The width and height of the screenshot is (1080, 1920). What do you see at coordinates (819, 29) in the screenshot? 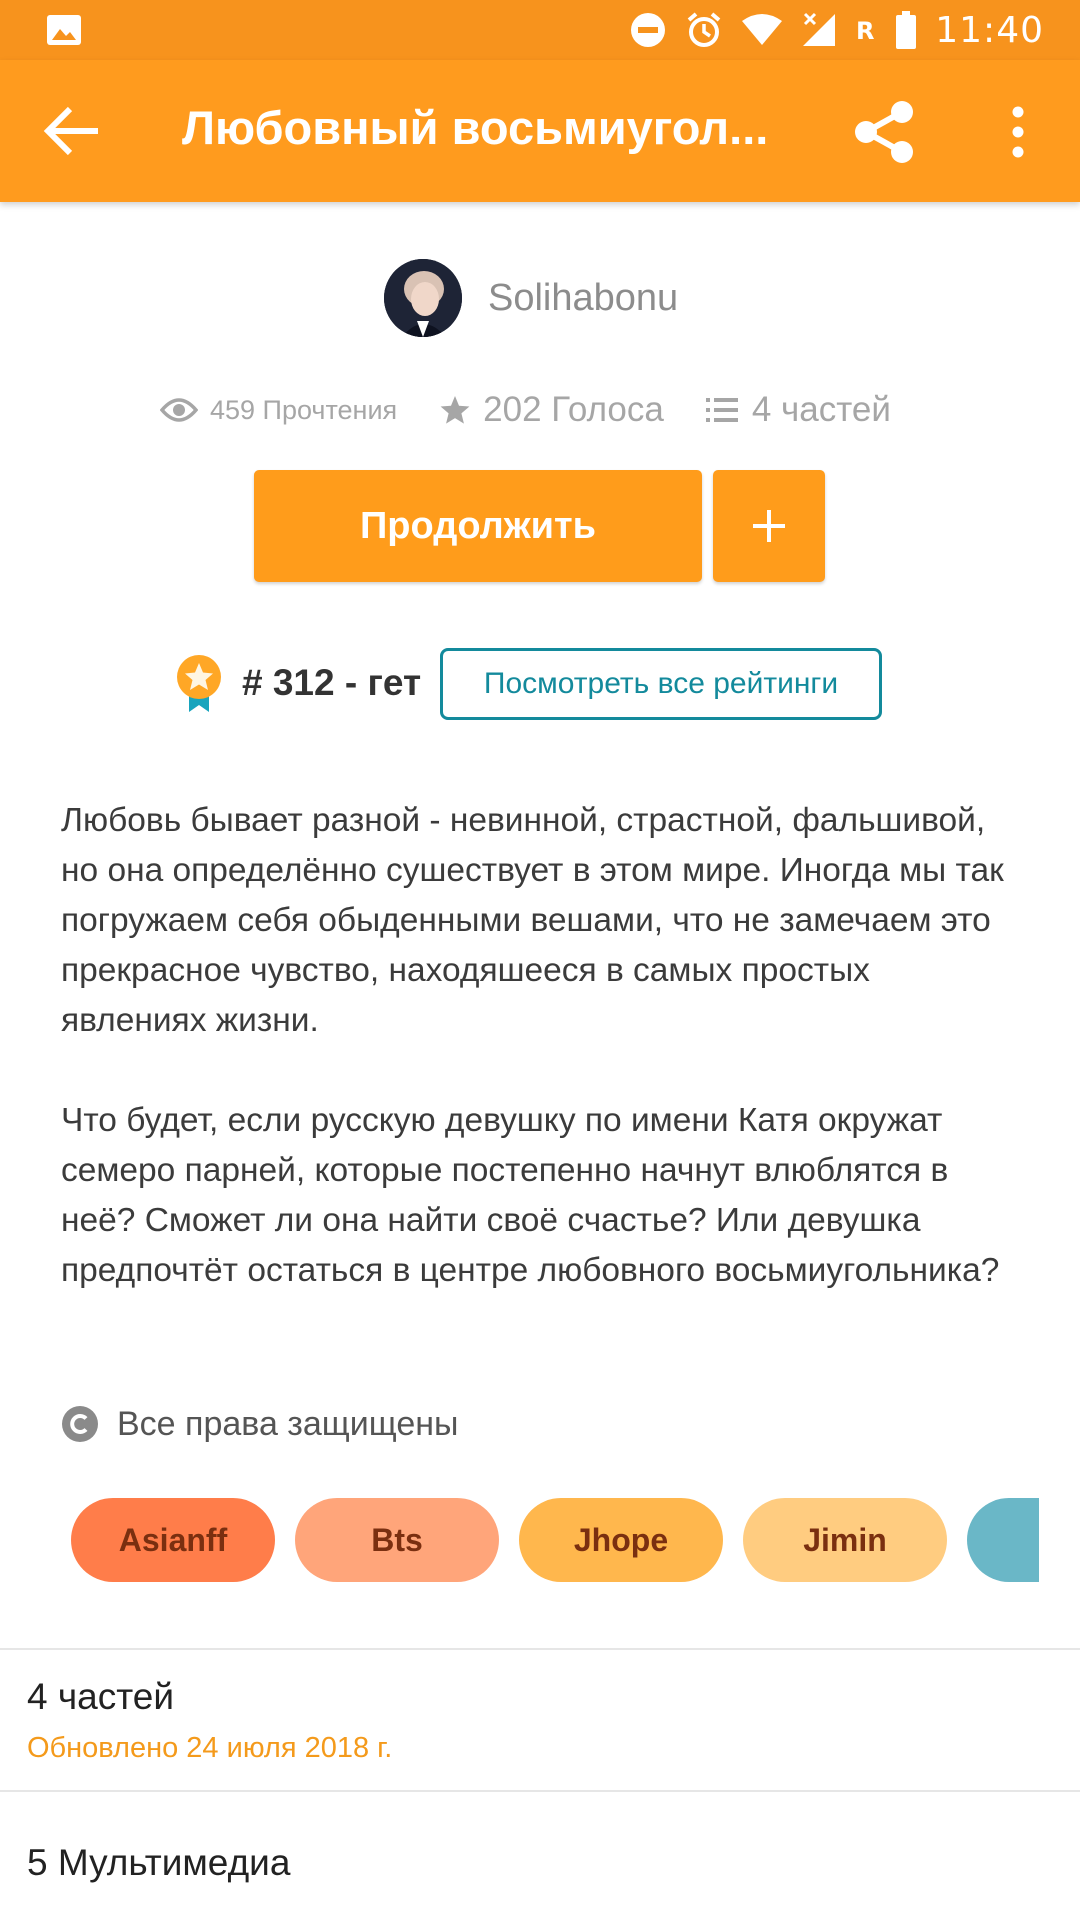
I see `signal-icon` at bounding box center [819, 29].